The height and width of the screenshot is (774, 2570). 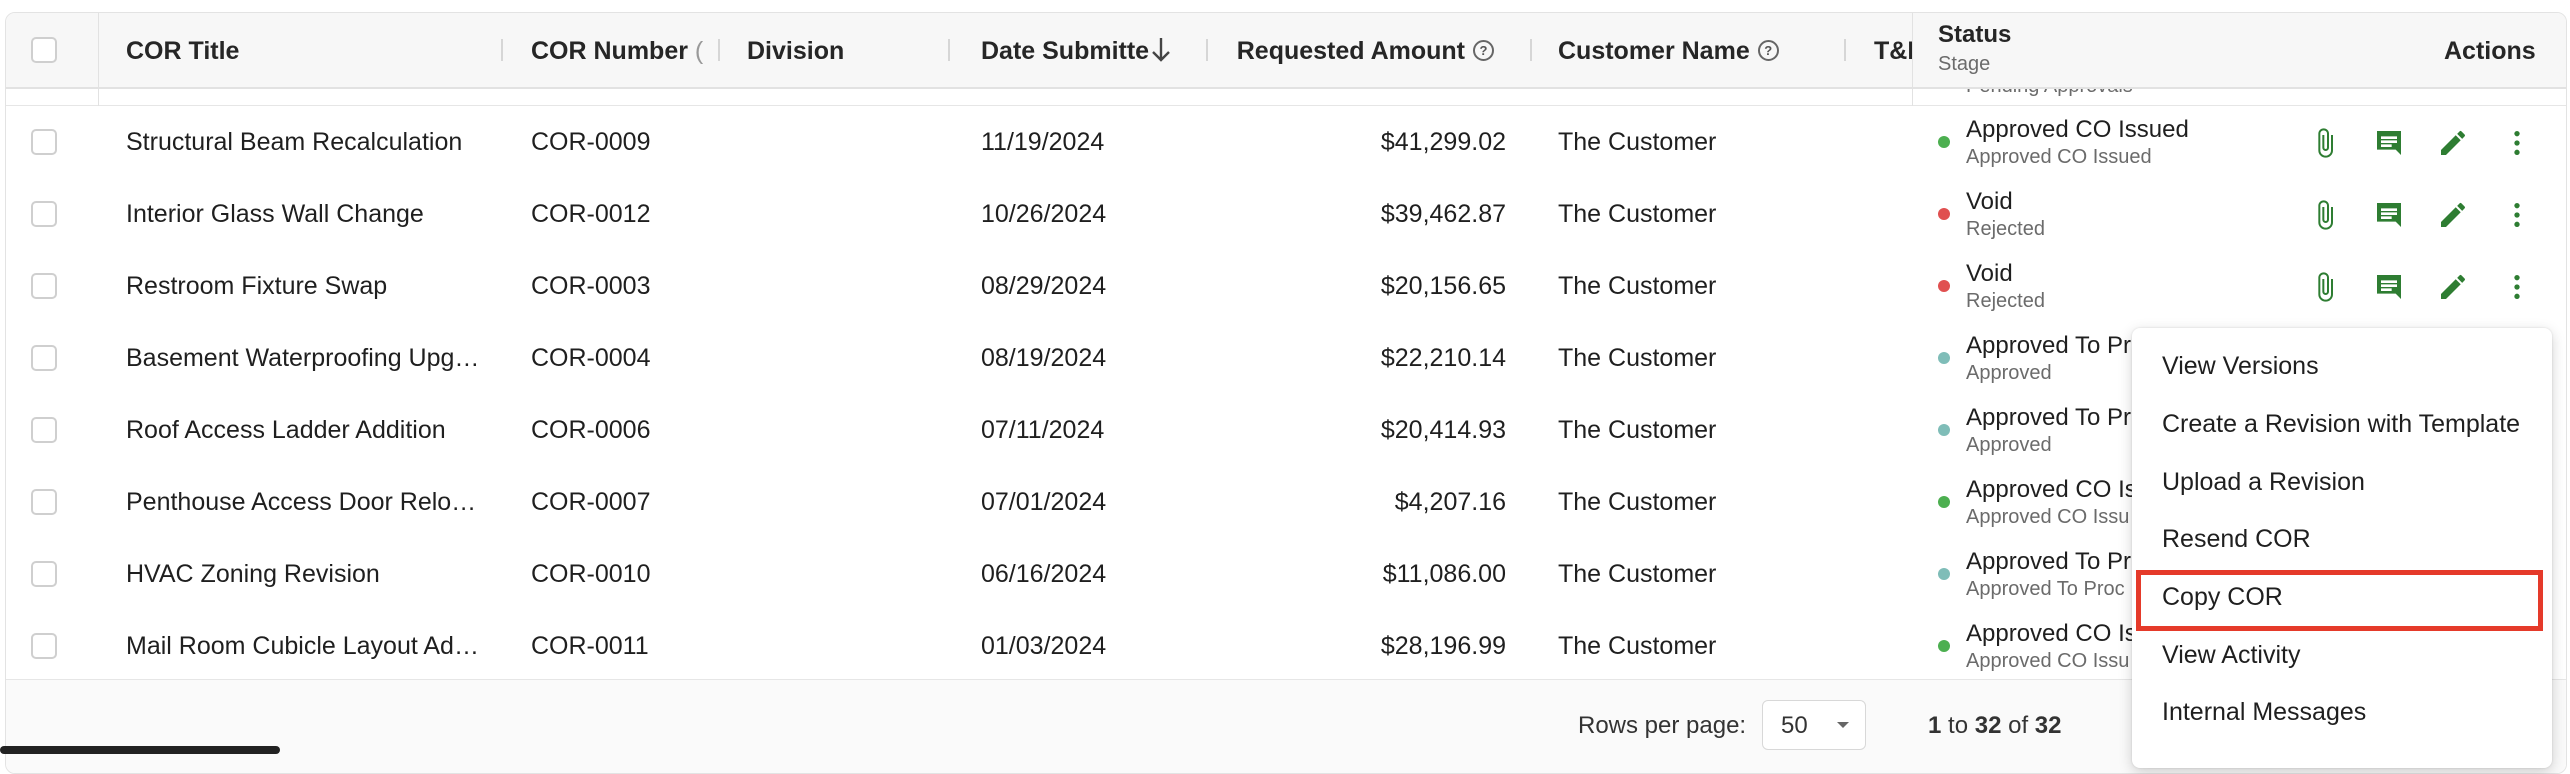 I want to click on cor-number: COR-0003, so click(x=591, y=286).